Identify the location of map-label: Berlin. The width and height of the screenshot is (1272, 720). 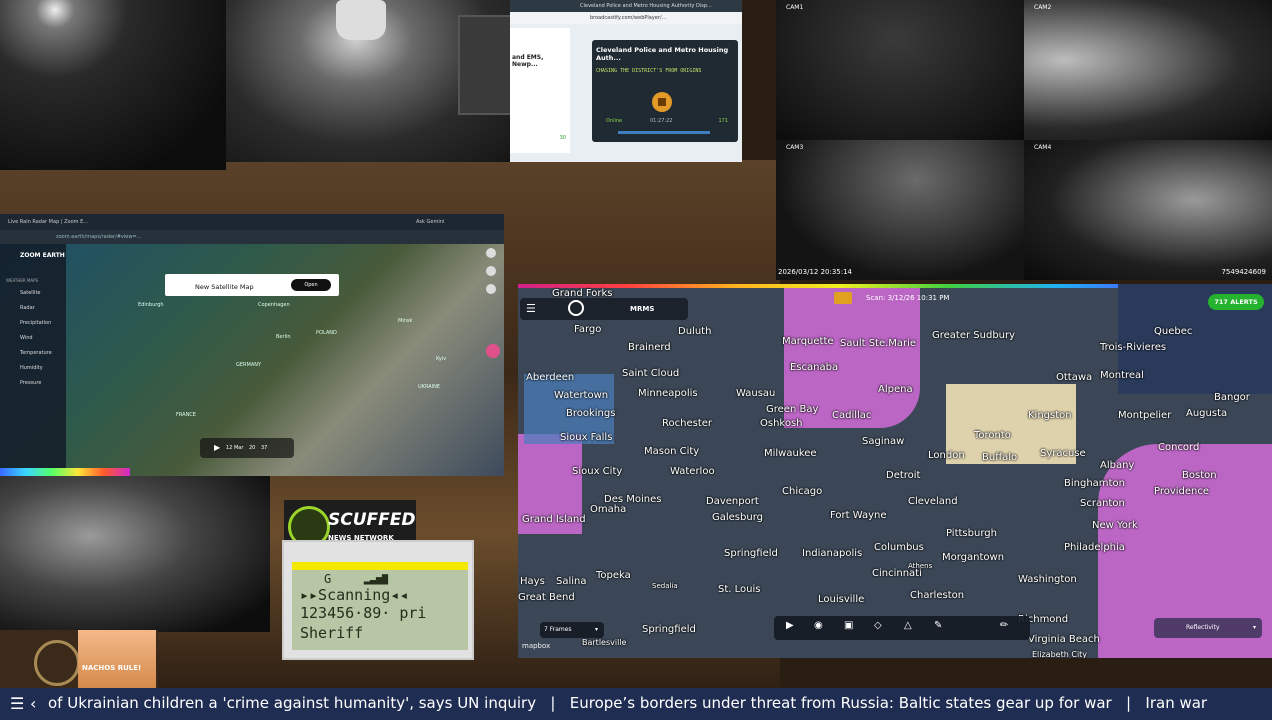
(283, 337).